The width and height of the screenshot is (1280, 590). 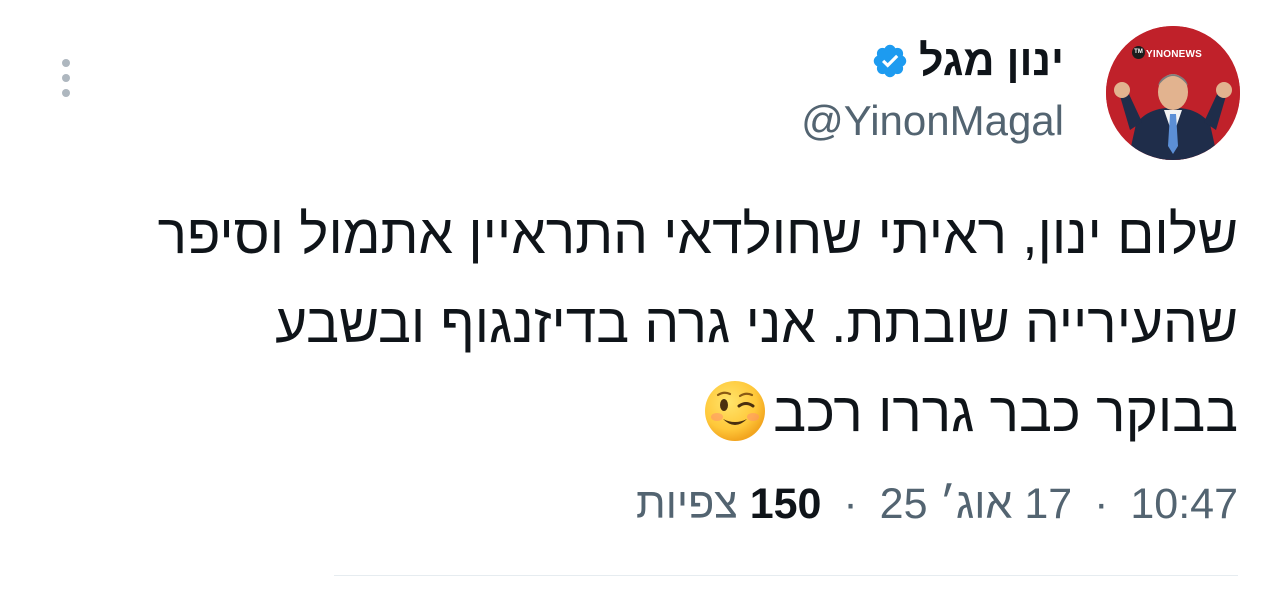 I want to click on avatar-brand: YINONEWS, so click(x=1174, y=54).